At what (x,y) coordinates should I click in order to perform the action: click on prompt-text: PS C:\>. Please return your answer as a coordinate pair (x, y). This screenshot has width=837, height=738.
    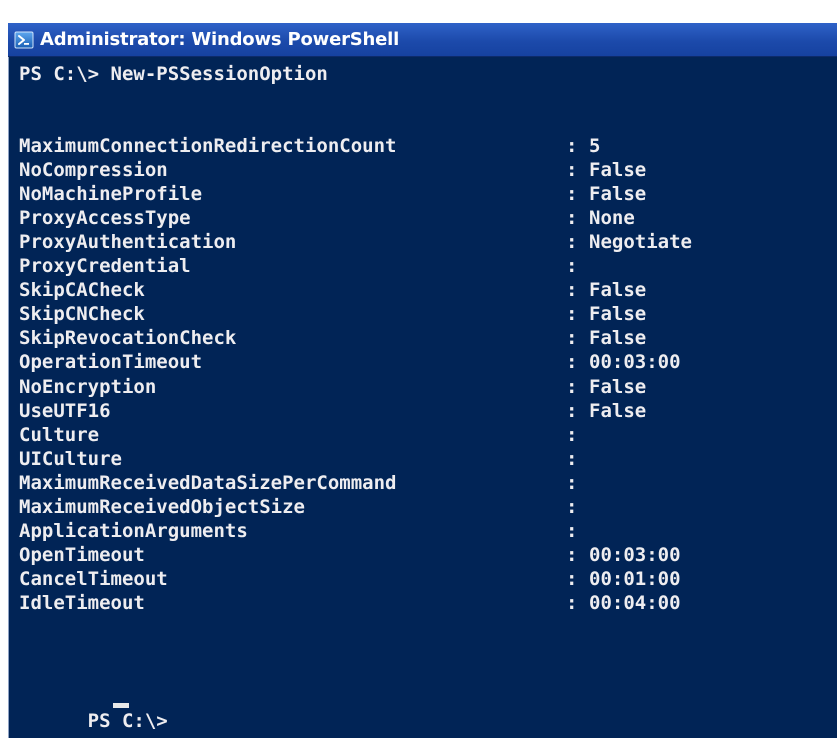
    Looking at the image, I should click on (133, 721).